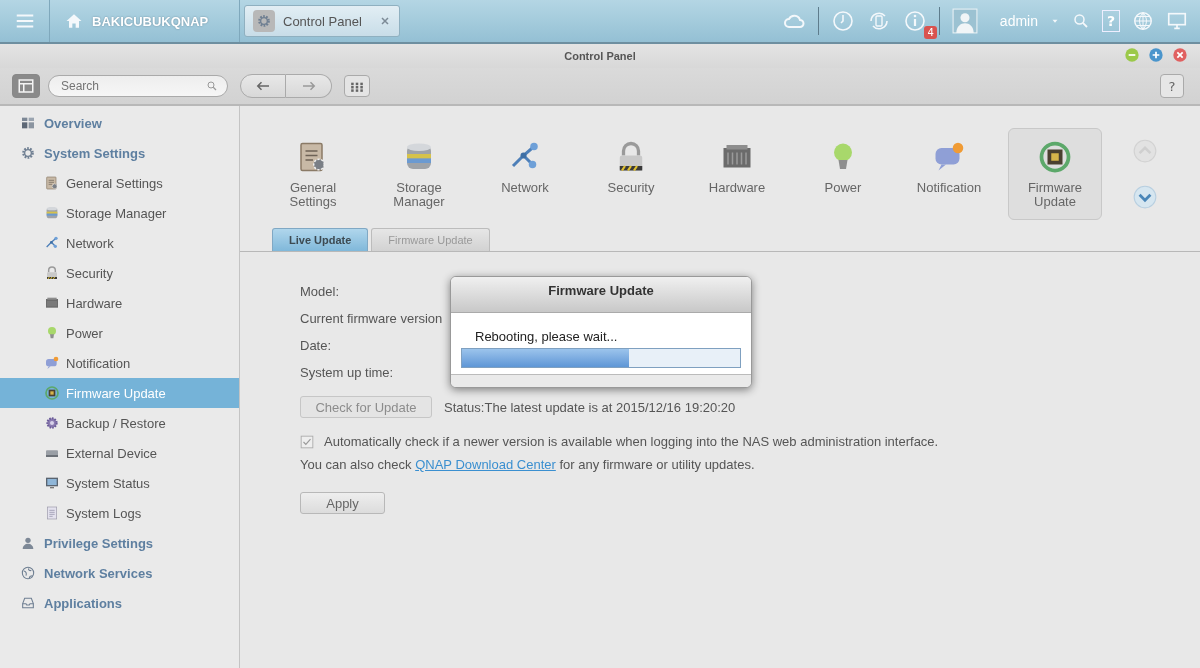 The width and height of the screenshot is (1200, 668). Describe the element at coordinates (28, 603) in the screenshot. I see `tray-icon` at that location.